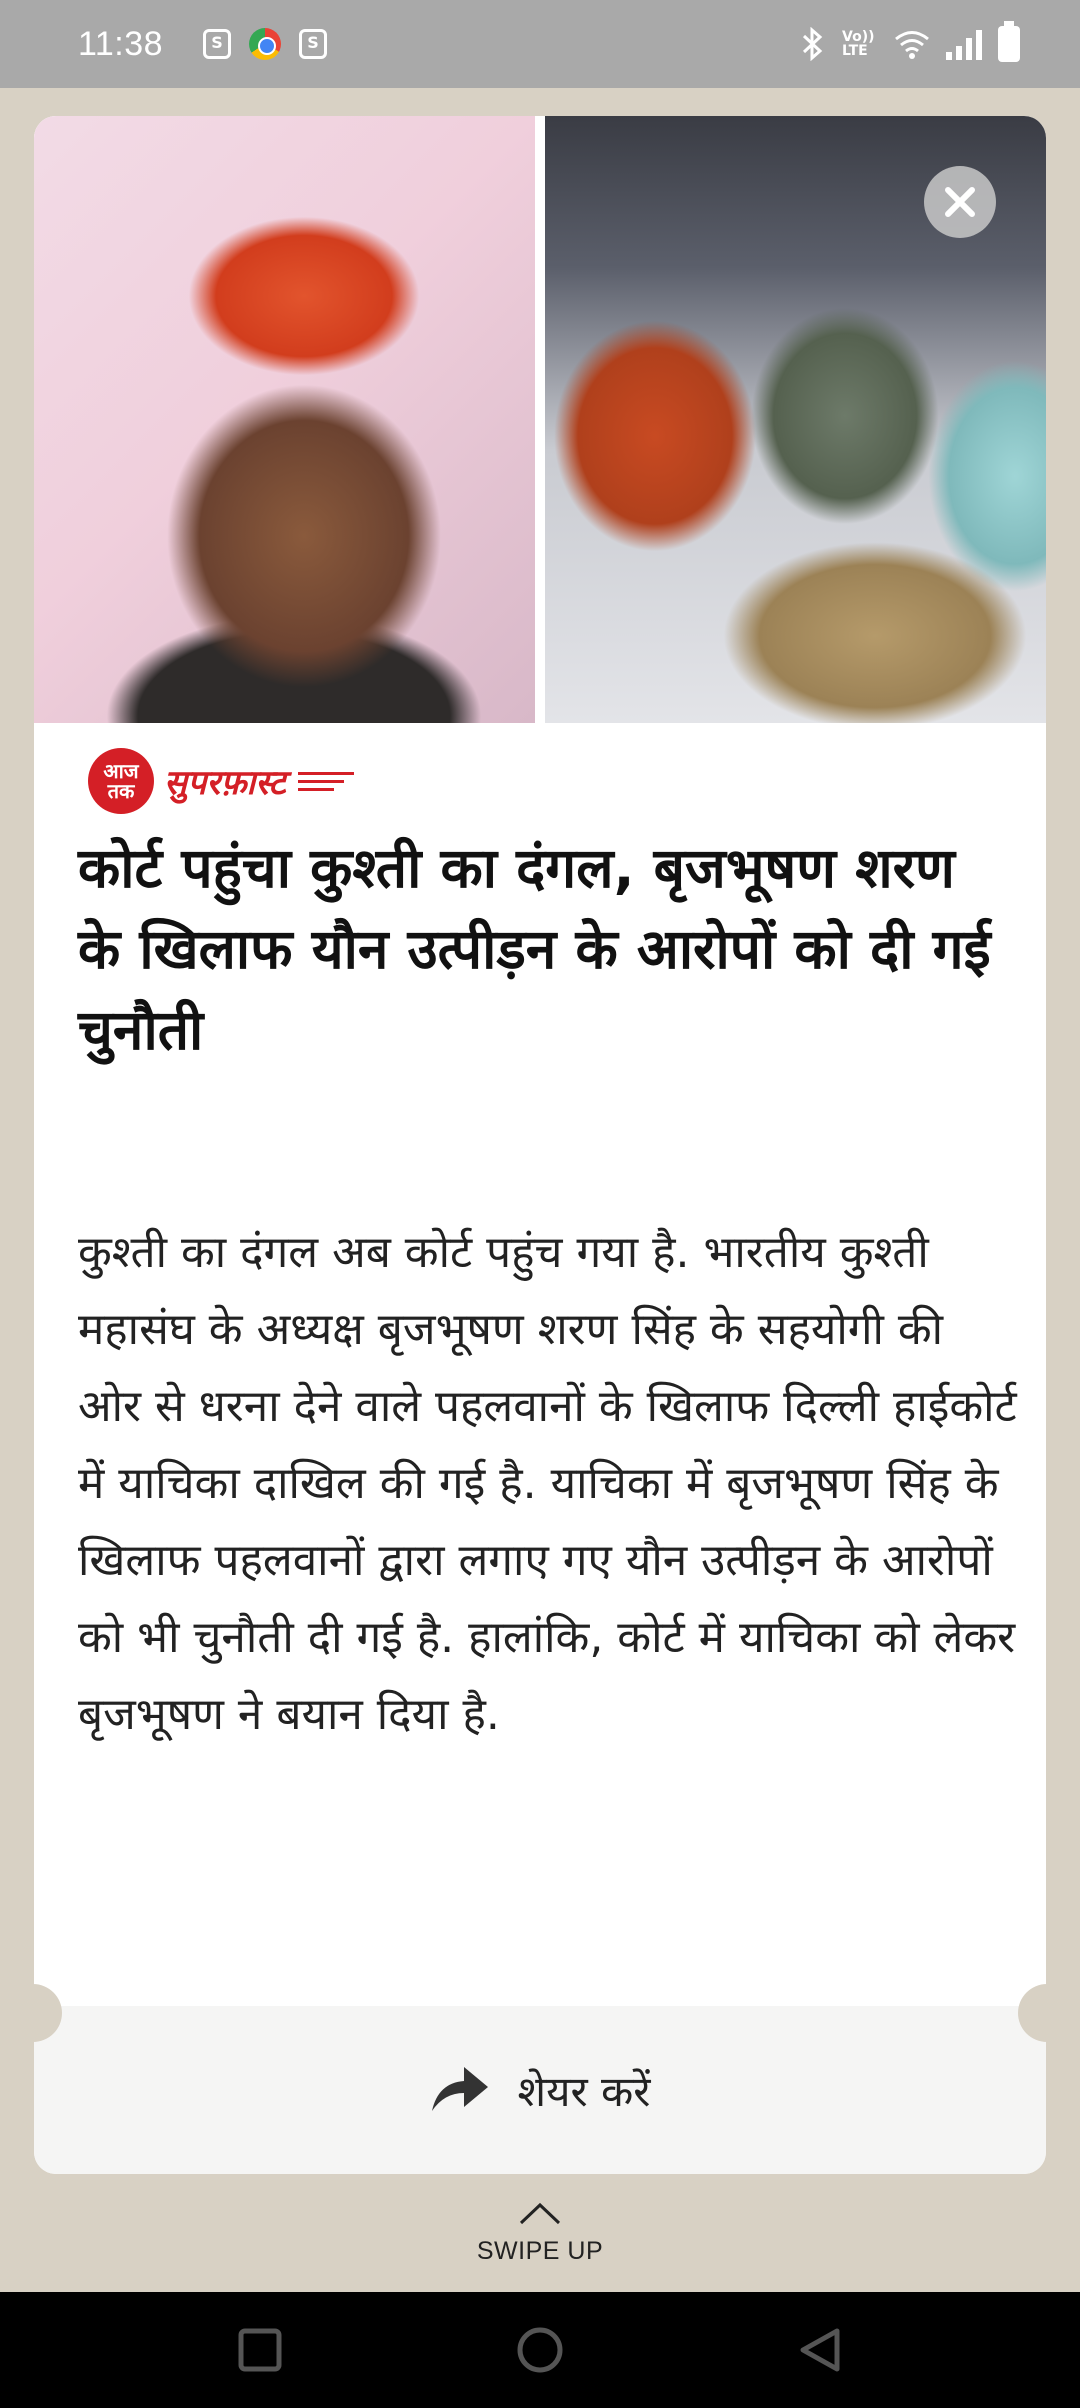 The height and width of the screenshot is (2408, 1080). I want to click on share-button: शेयर करें, so click(540, 2090).